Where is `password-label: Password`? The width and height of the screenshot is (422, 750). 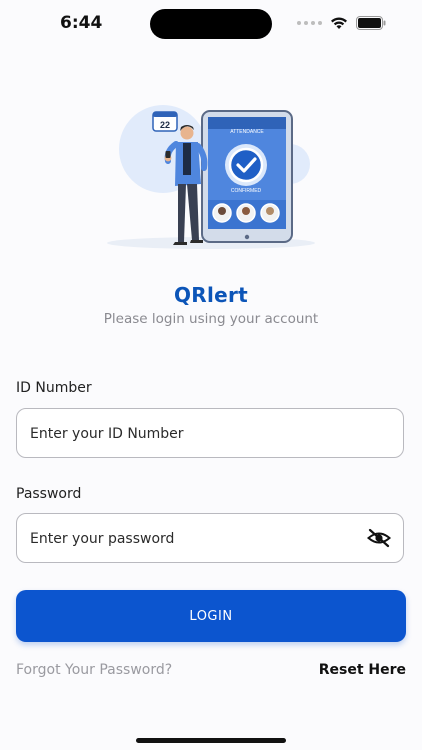
password-label: Password is located at coordinates (49, 494).